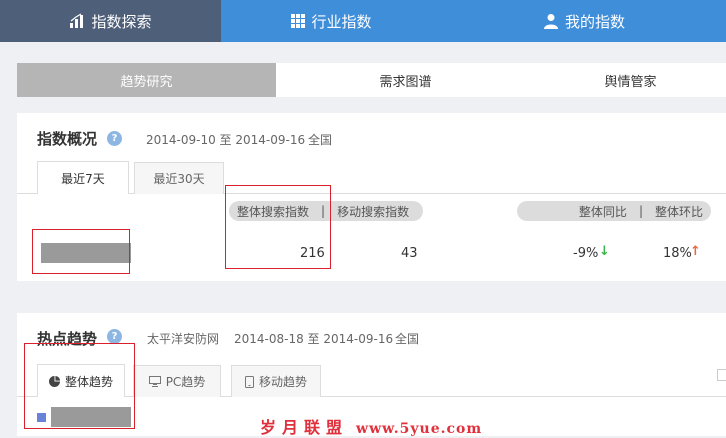  Describe the element at coordinates (79, 386) in the screenshot. I see `highlight-box-trend-tab` at that location.